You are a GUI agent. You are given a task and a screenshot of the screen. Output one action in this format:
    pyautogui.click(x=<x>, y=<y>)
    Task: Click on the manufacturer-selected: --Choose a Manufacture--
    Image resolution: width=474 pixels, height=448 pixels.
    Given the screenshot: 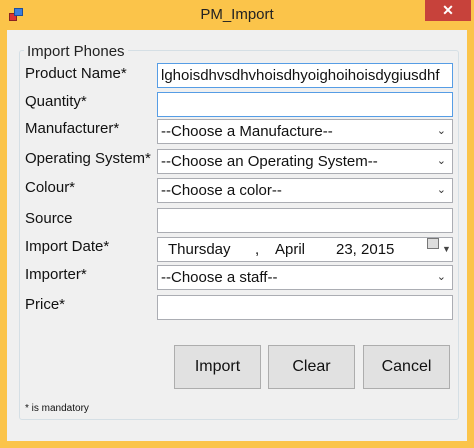 What is the action you would take?
    pyautogui.click(x=247, y=131)
    